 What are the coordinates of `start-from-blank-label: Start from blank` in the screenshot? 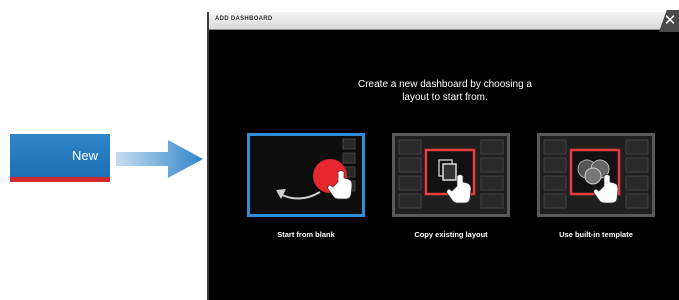 It's located at (306, 234).